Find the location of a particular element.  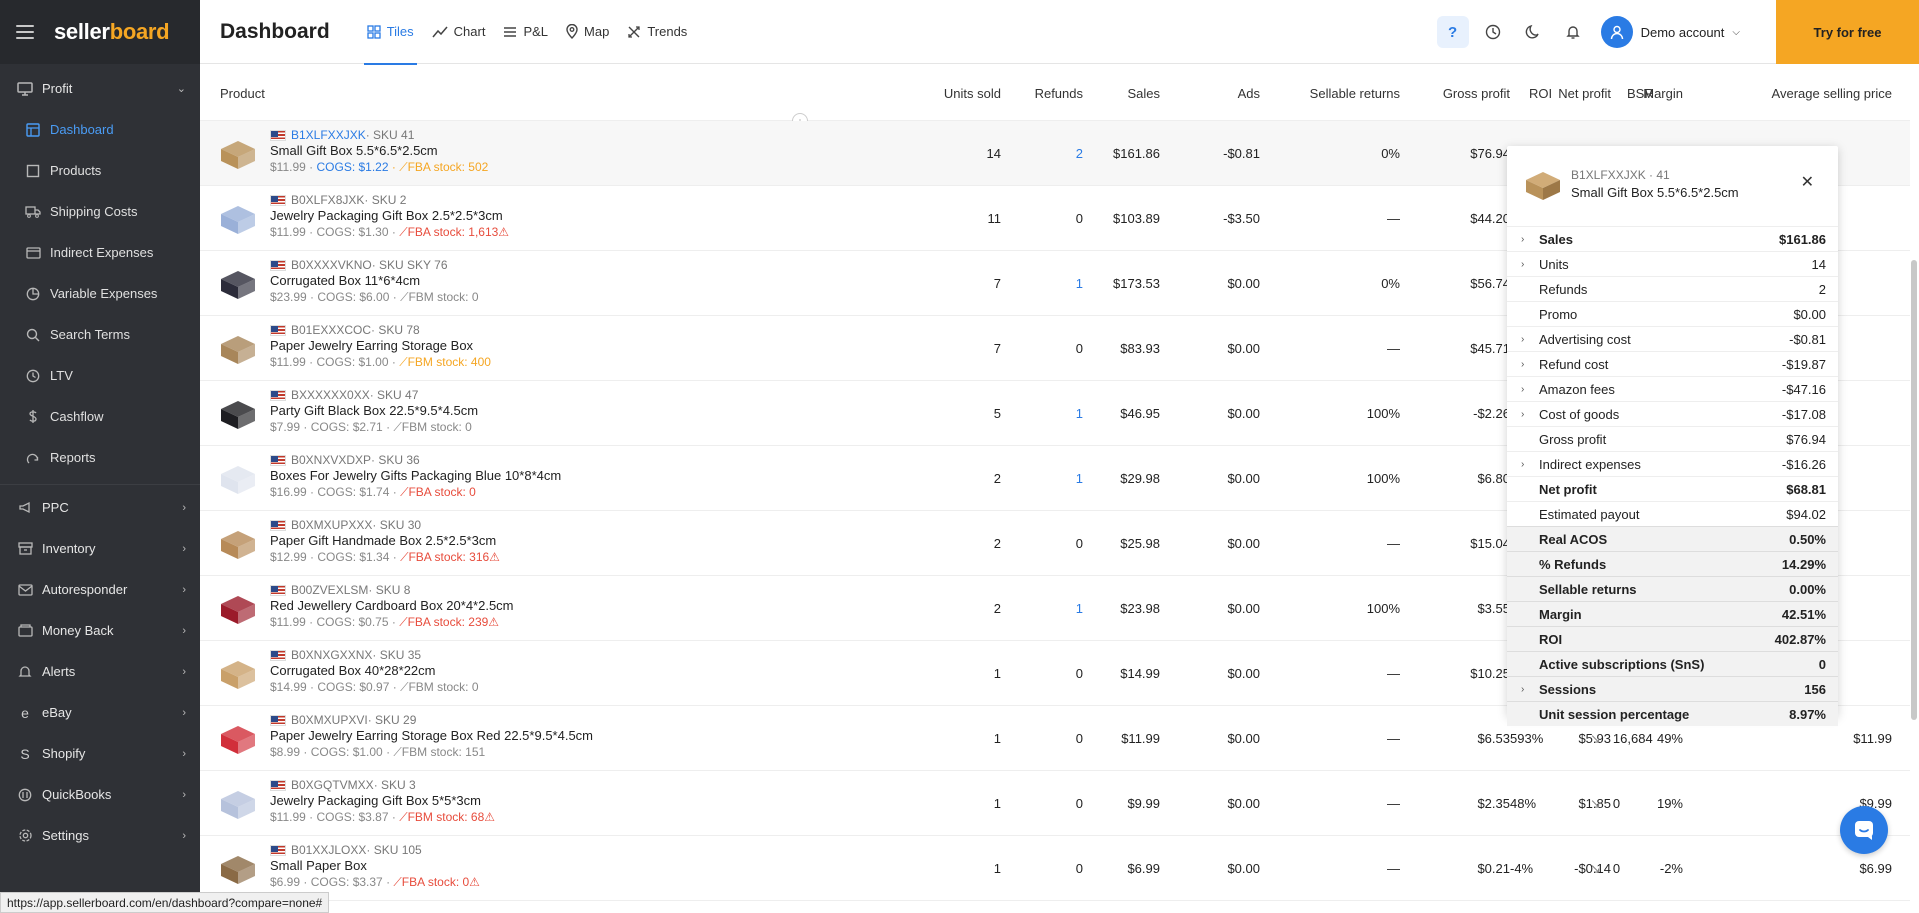

cell-sellable: — is located at coordinates (1393, 803).